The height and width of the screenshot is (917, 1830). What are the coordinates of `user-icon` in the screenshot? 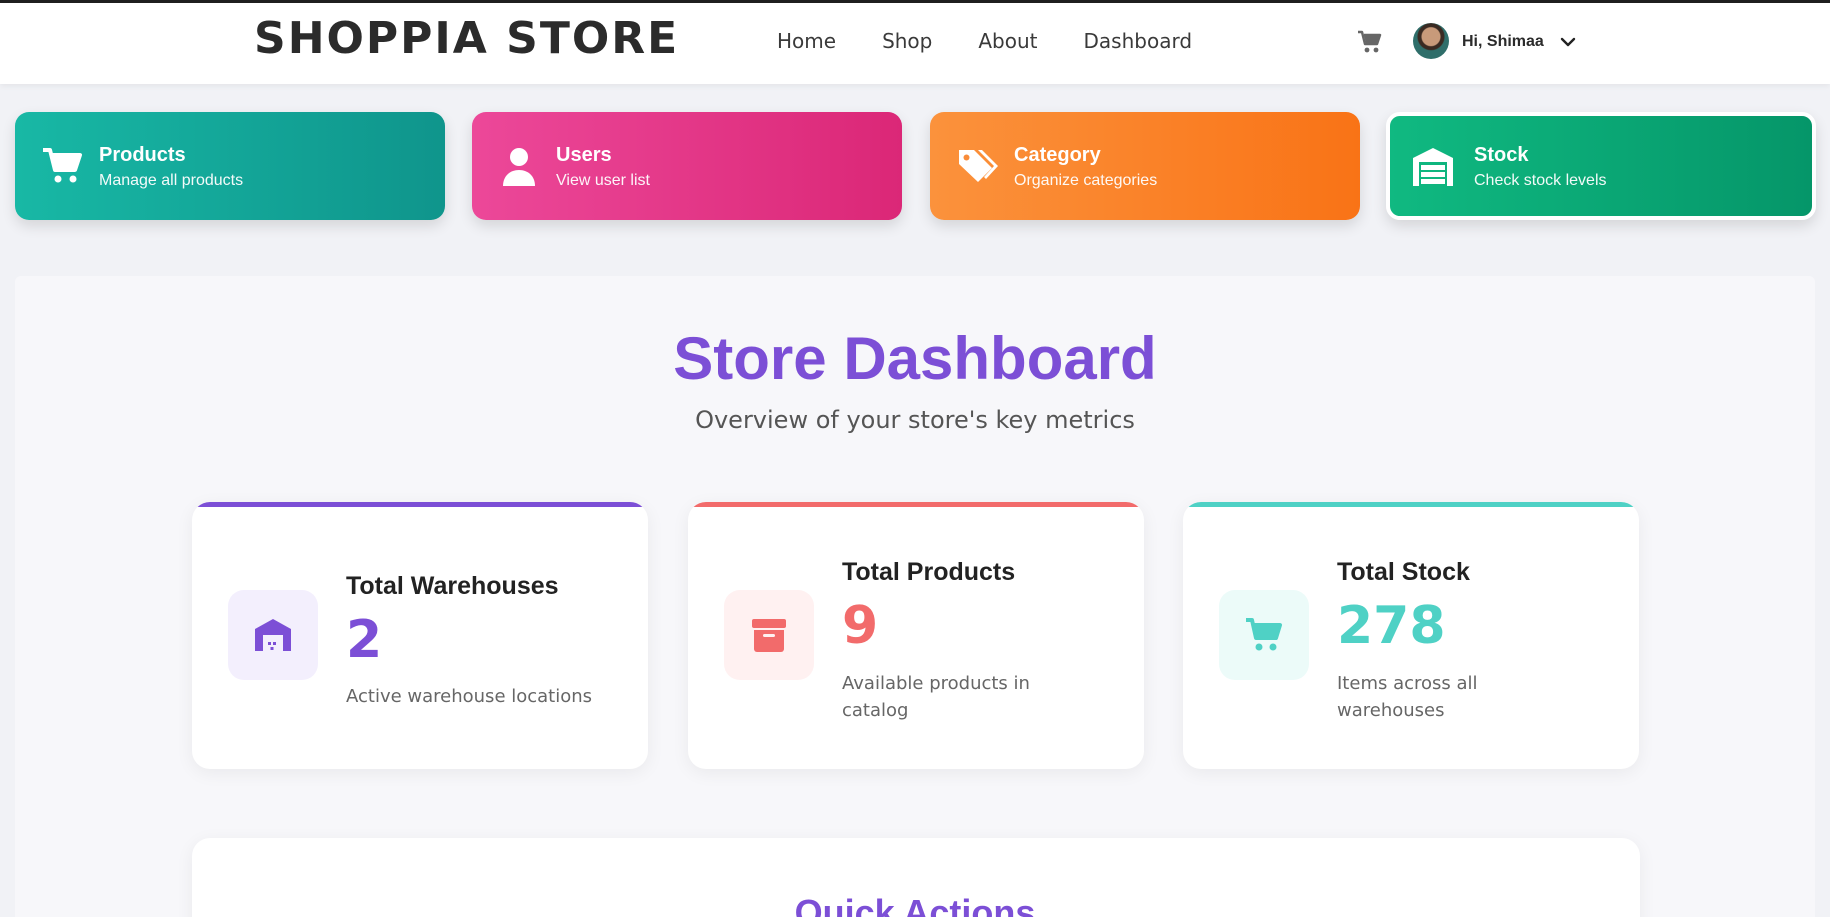 It's located at (519, 167).